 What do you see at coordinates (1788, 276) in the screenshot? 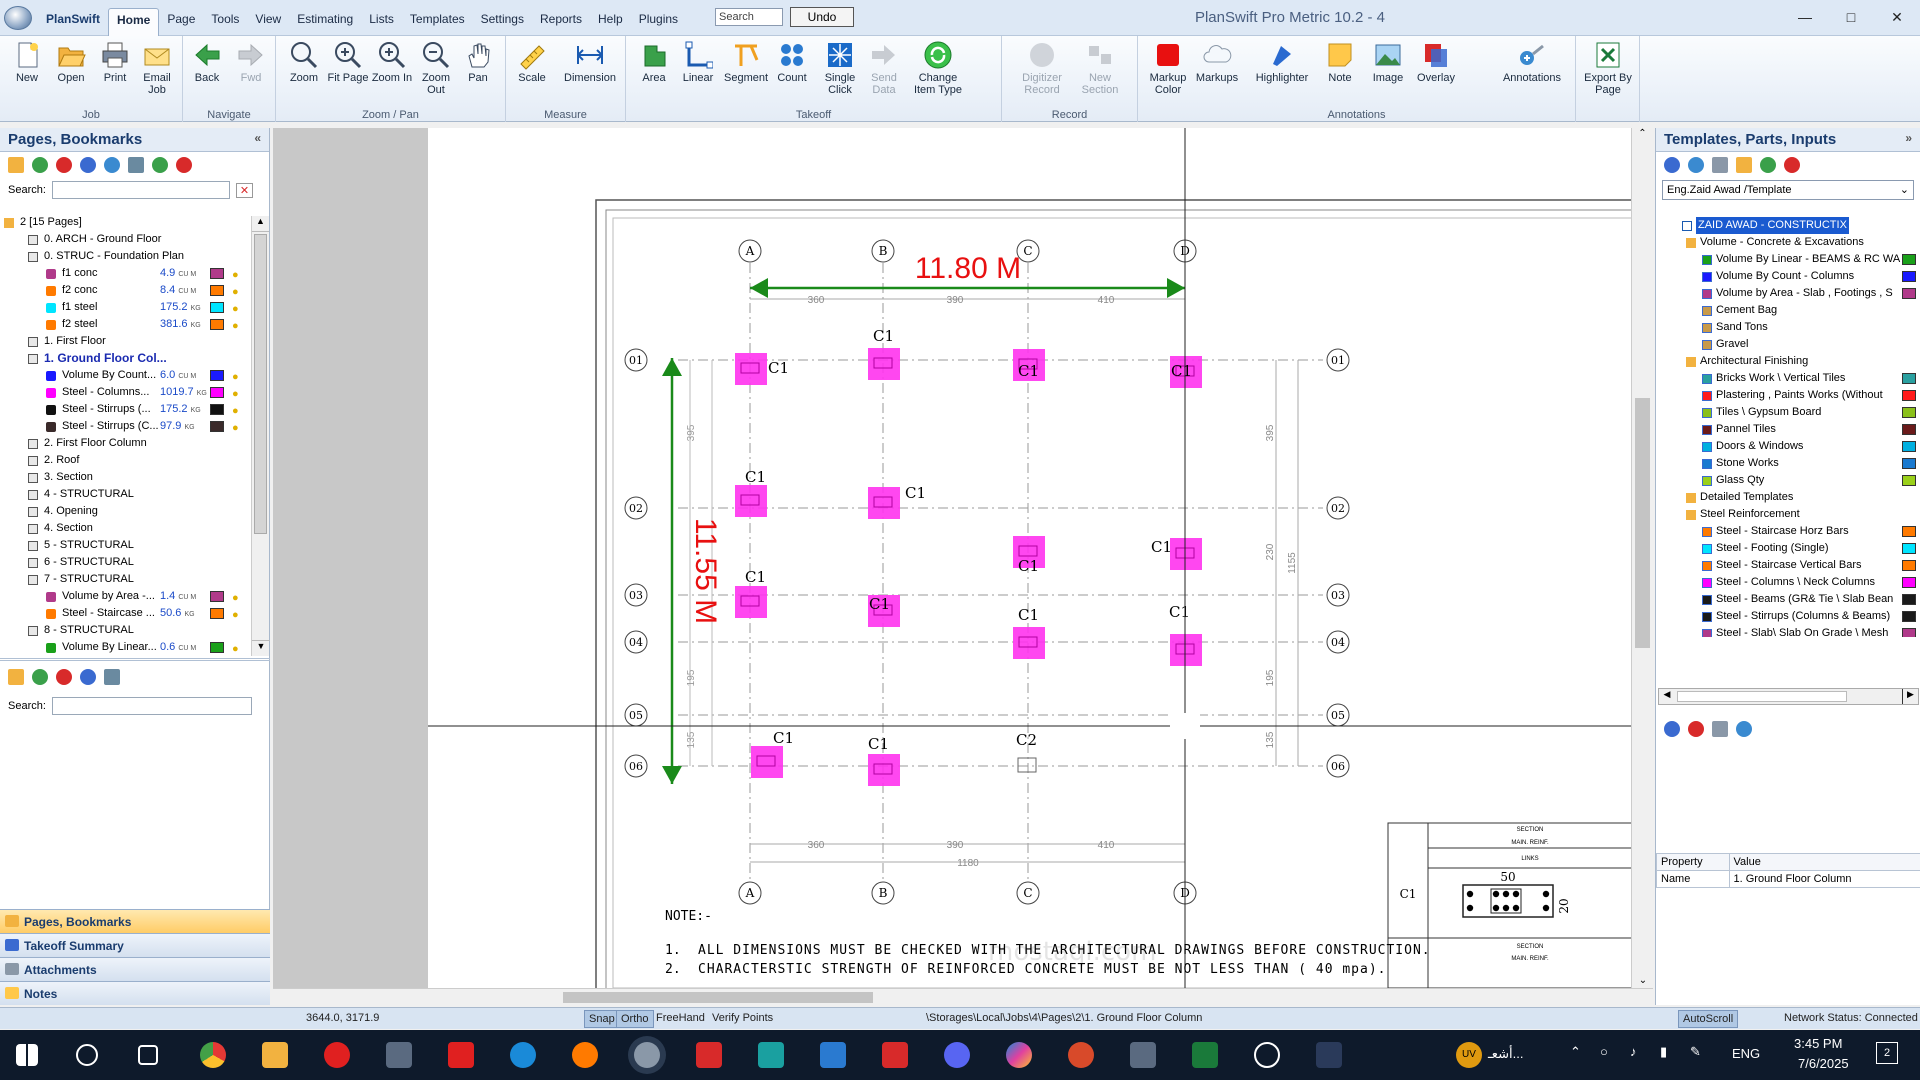
I see `template-item: Volume By Count - Columns` at bounding box center [1788, 276].